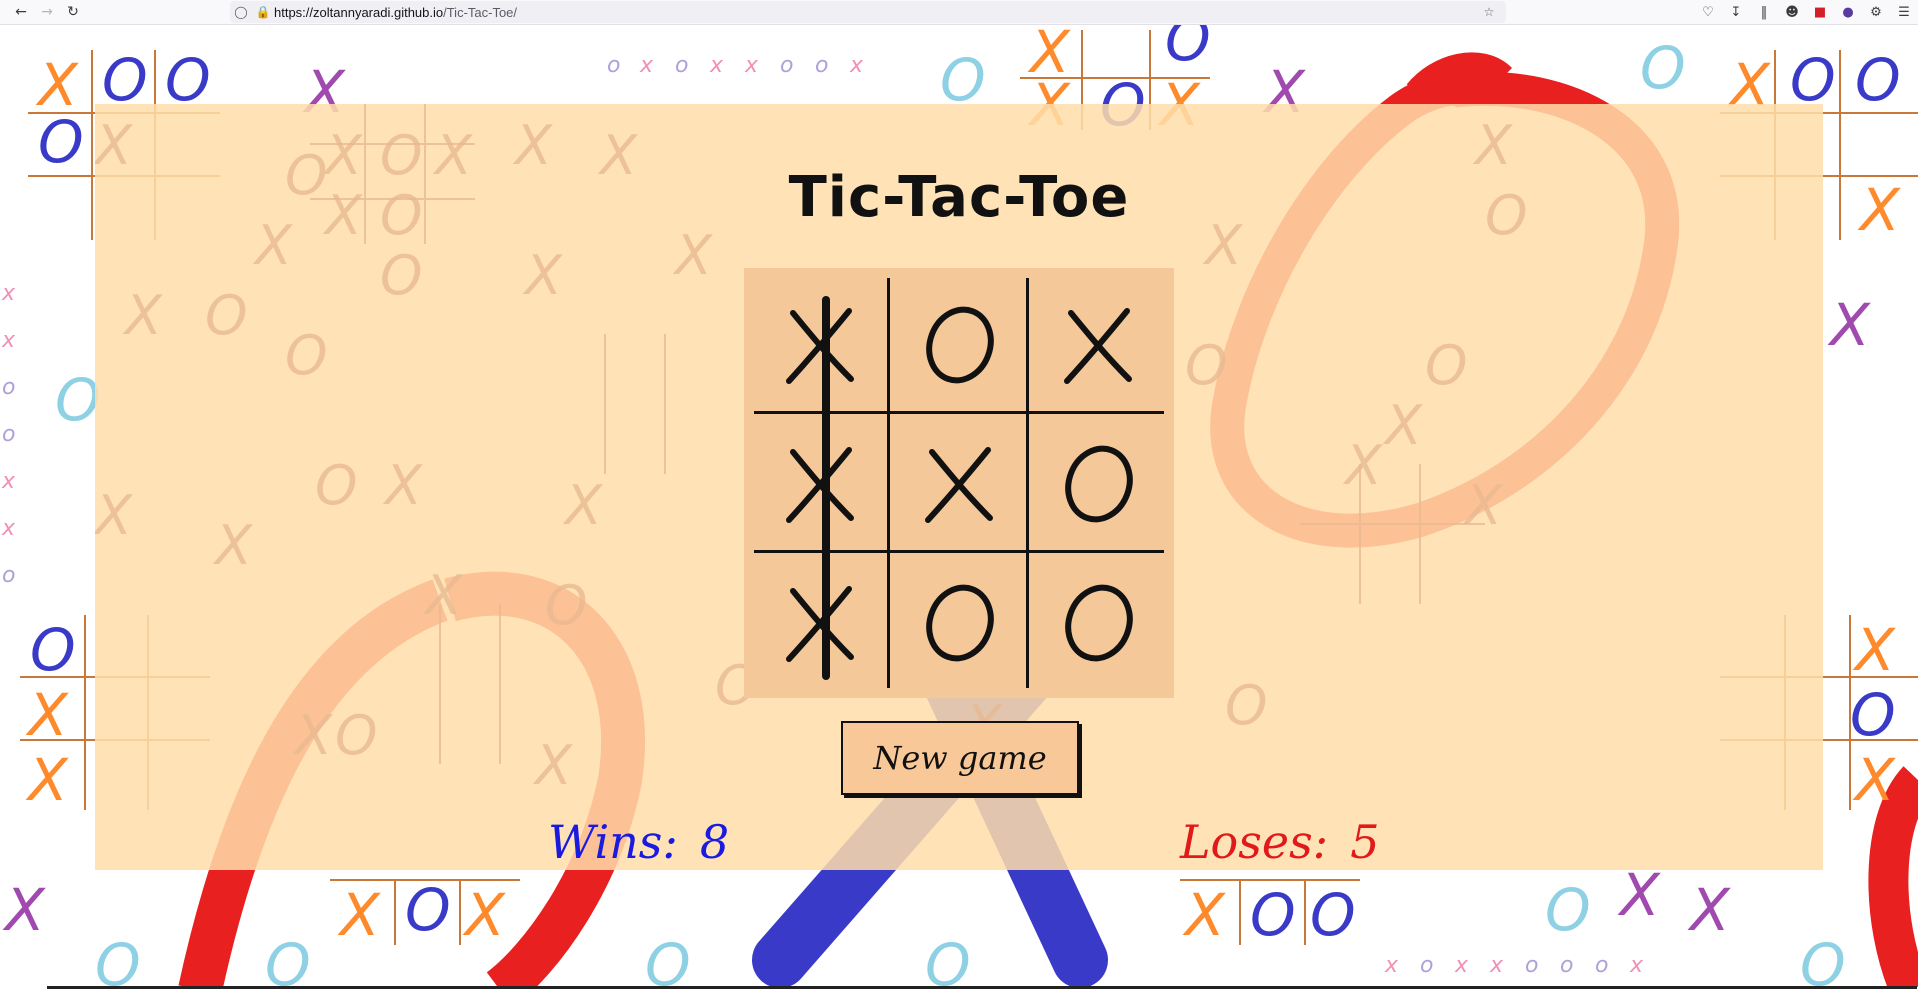 This screenshot has height=989, width=1918. Describe the element at coordinates (960, 758) in the screenshot. I see `new-game-button: New game` at that location.